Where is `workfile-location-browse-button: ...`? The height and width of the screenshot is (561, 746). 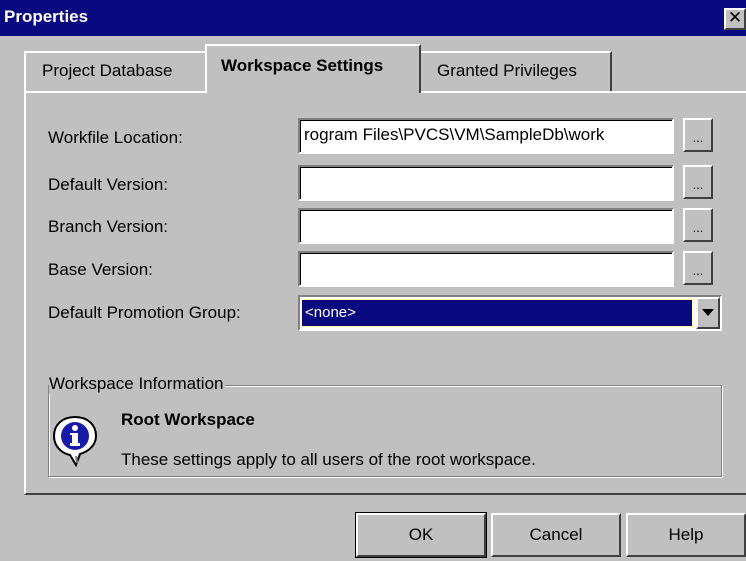
workfile-location-browse-button: ... is located at coordinates (698, 135).